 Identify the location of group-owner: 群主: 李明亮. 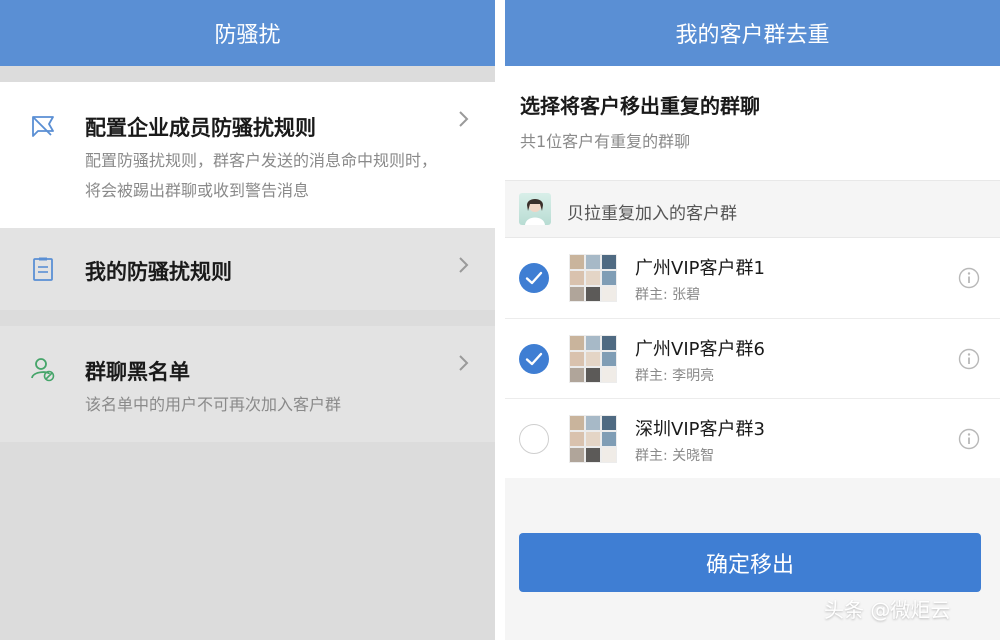
(675, 376).